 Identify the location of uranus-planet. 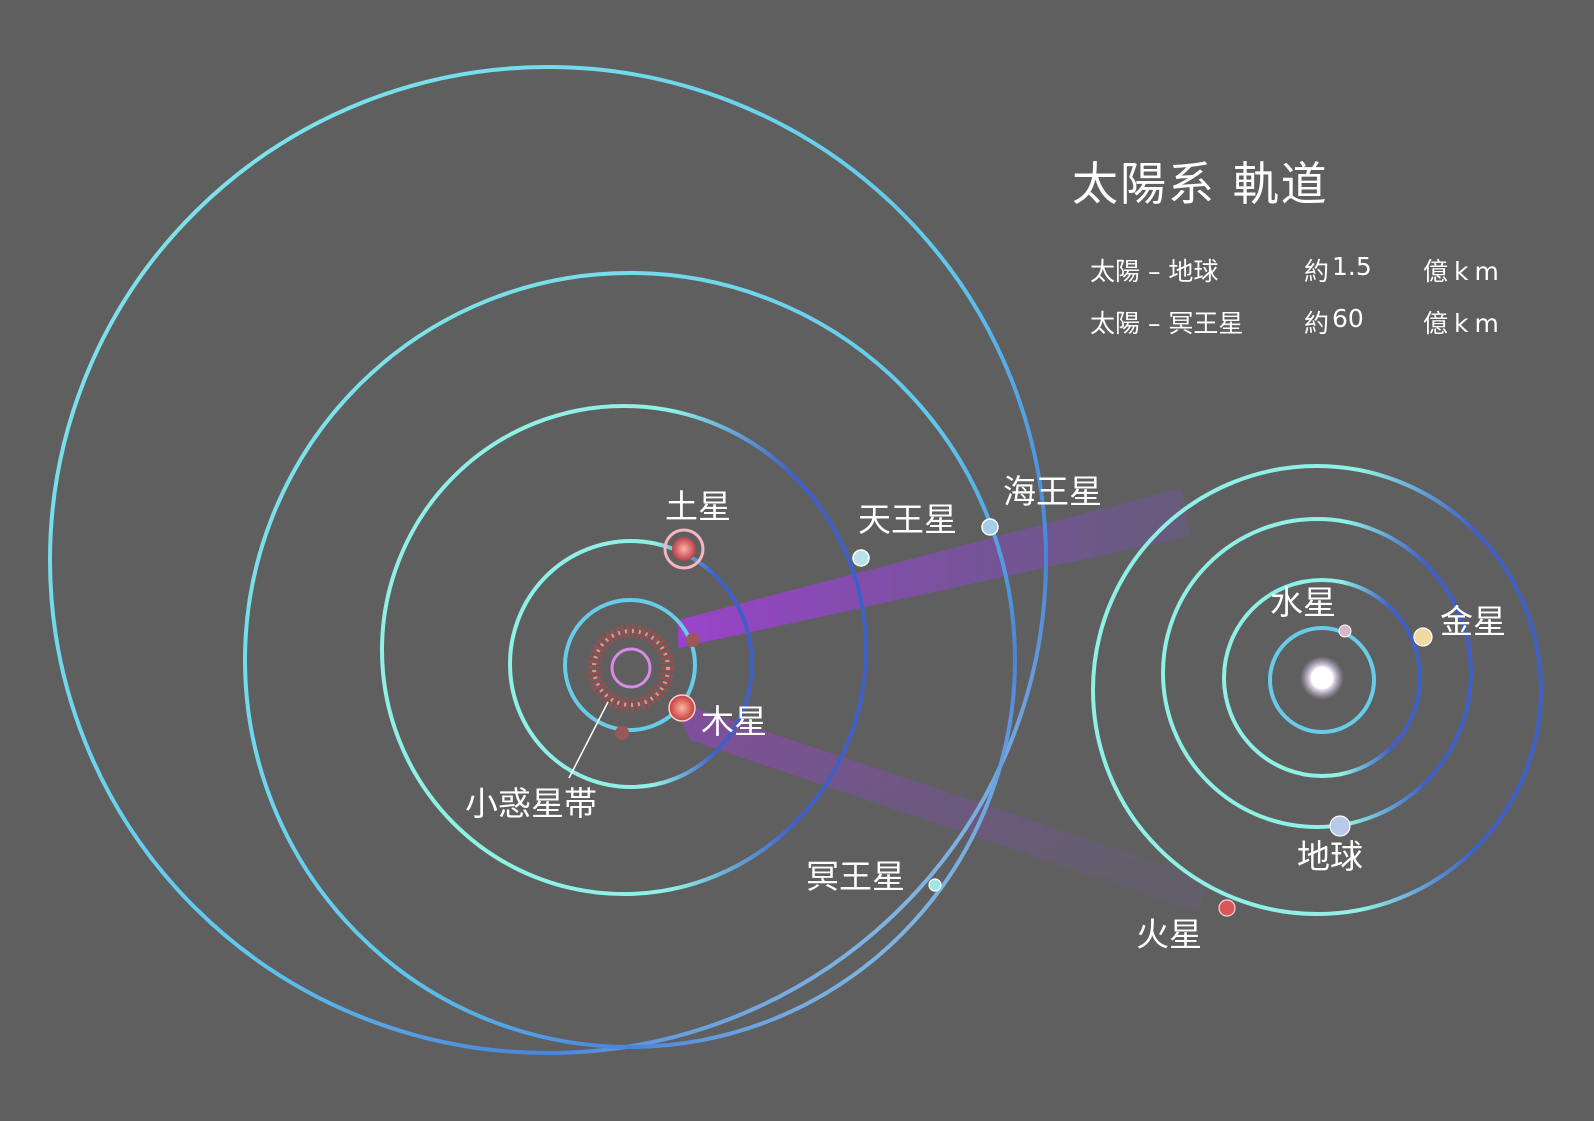
(861, 558).